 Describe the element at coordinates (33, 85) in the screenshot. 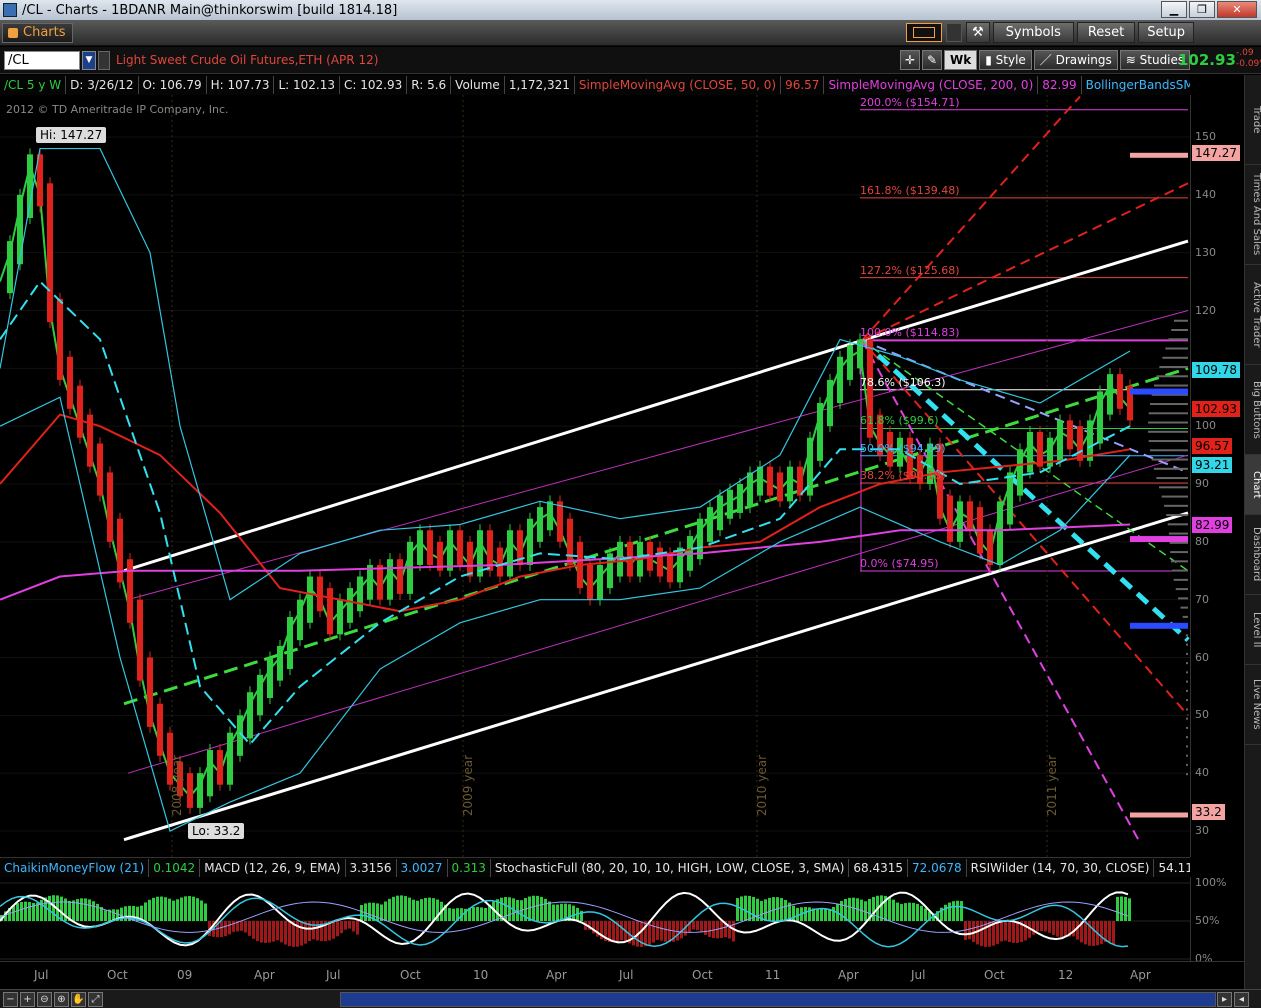

I see `series-label: /CL 5 y W` at that location.